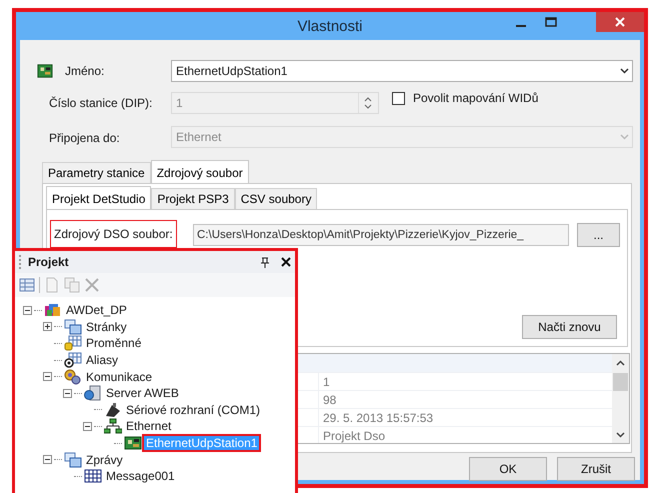 The width and height of the screenshot is (651, 493). I want to click on reload-button: Načti znovu, so click(569, 327).